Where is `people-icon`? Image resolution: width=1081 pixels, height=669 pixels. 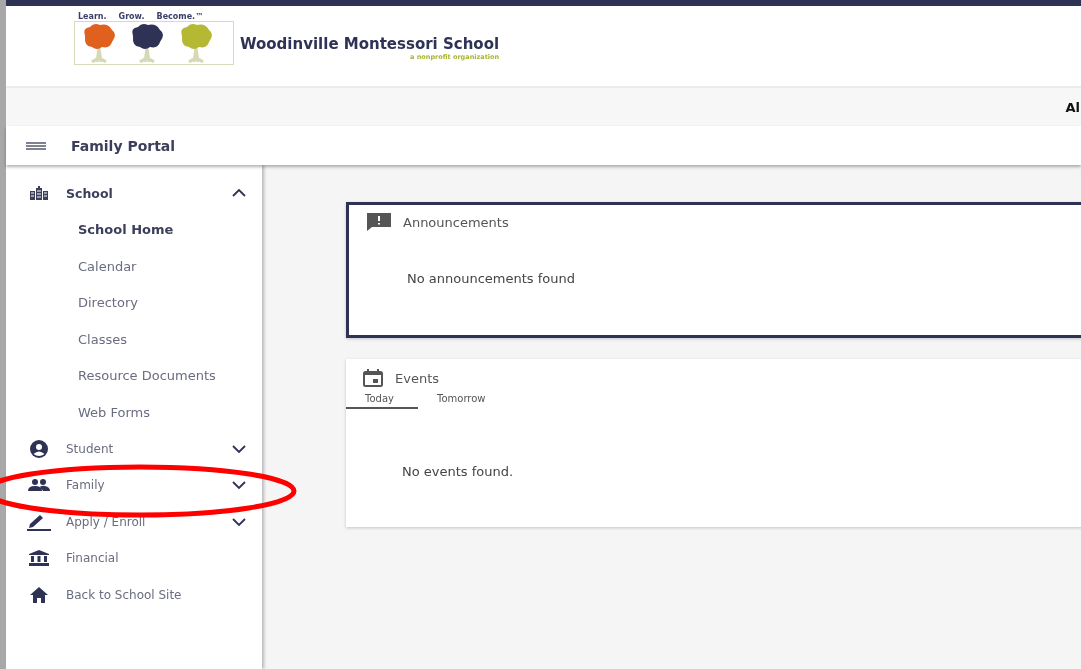 people-icon is located at coordinates (39, 485).